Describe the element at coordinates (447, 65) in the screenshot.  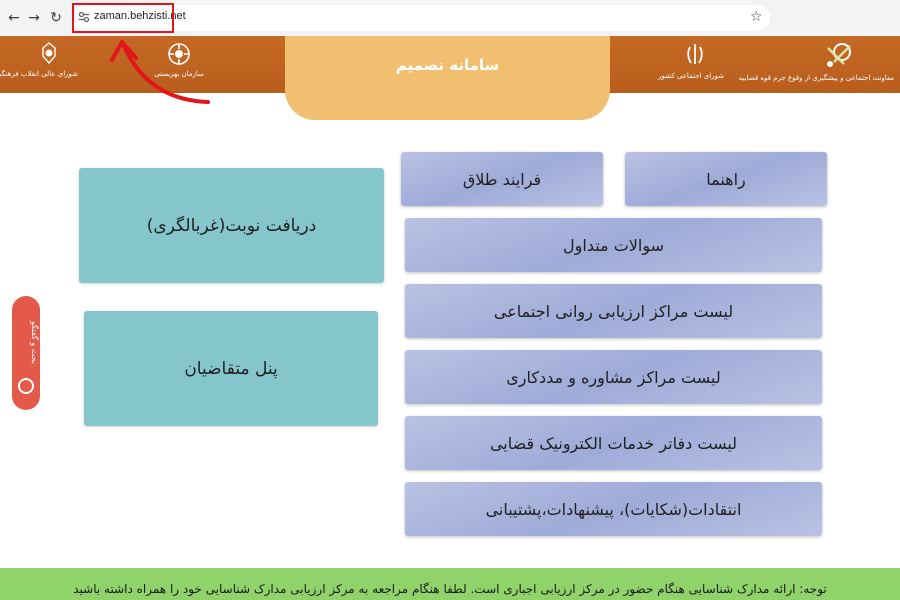
I see `page-title: سامانه تصمیم` at that location.